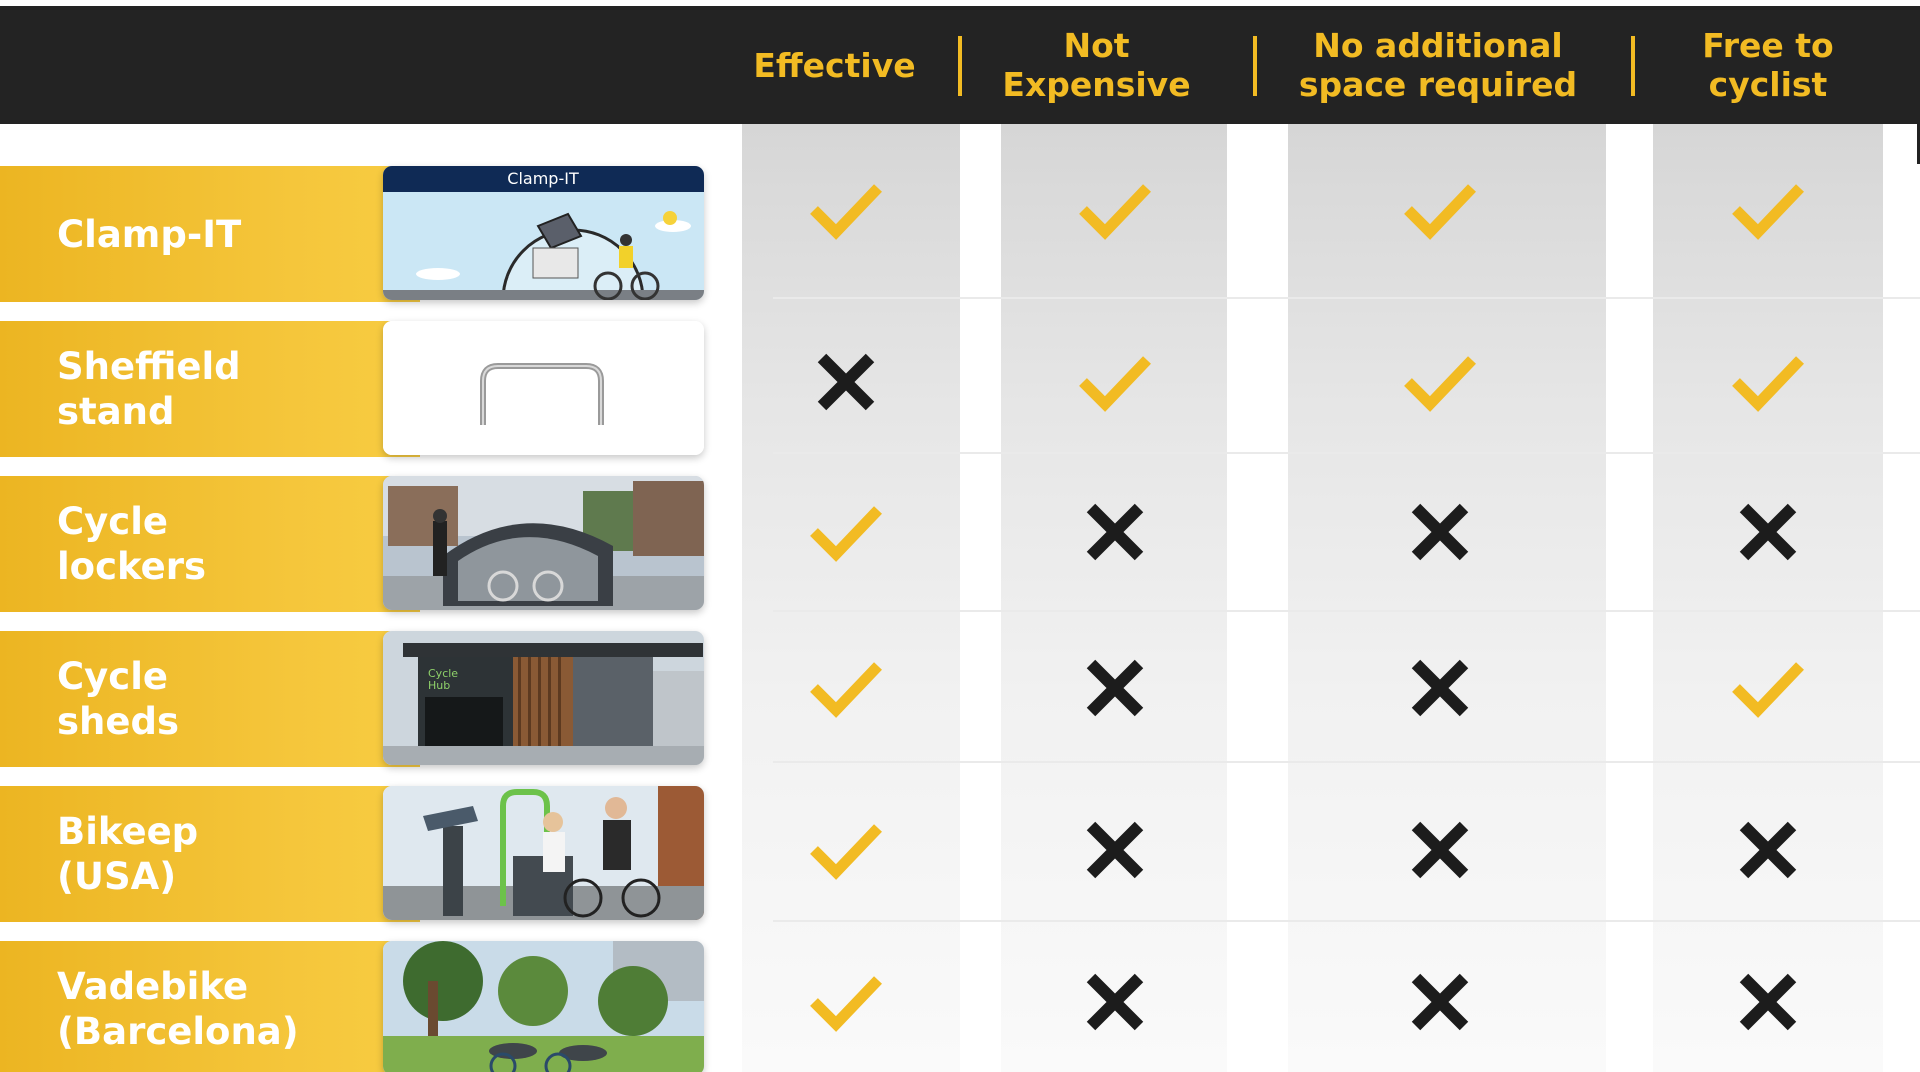 Image resolution: width=1920 pixels, height=1072 pixels. I want to click on svg-text: Hub, so click(439, 685).